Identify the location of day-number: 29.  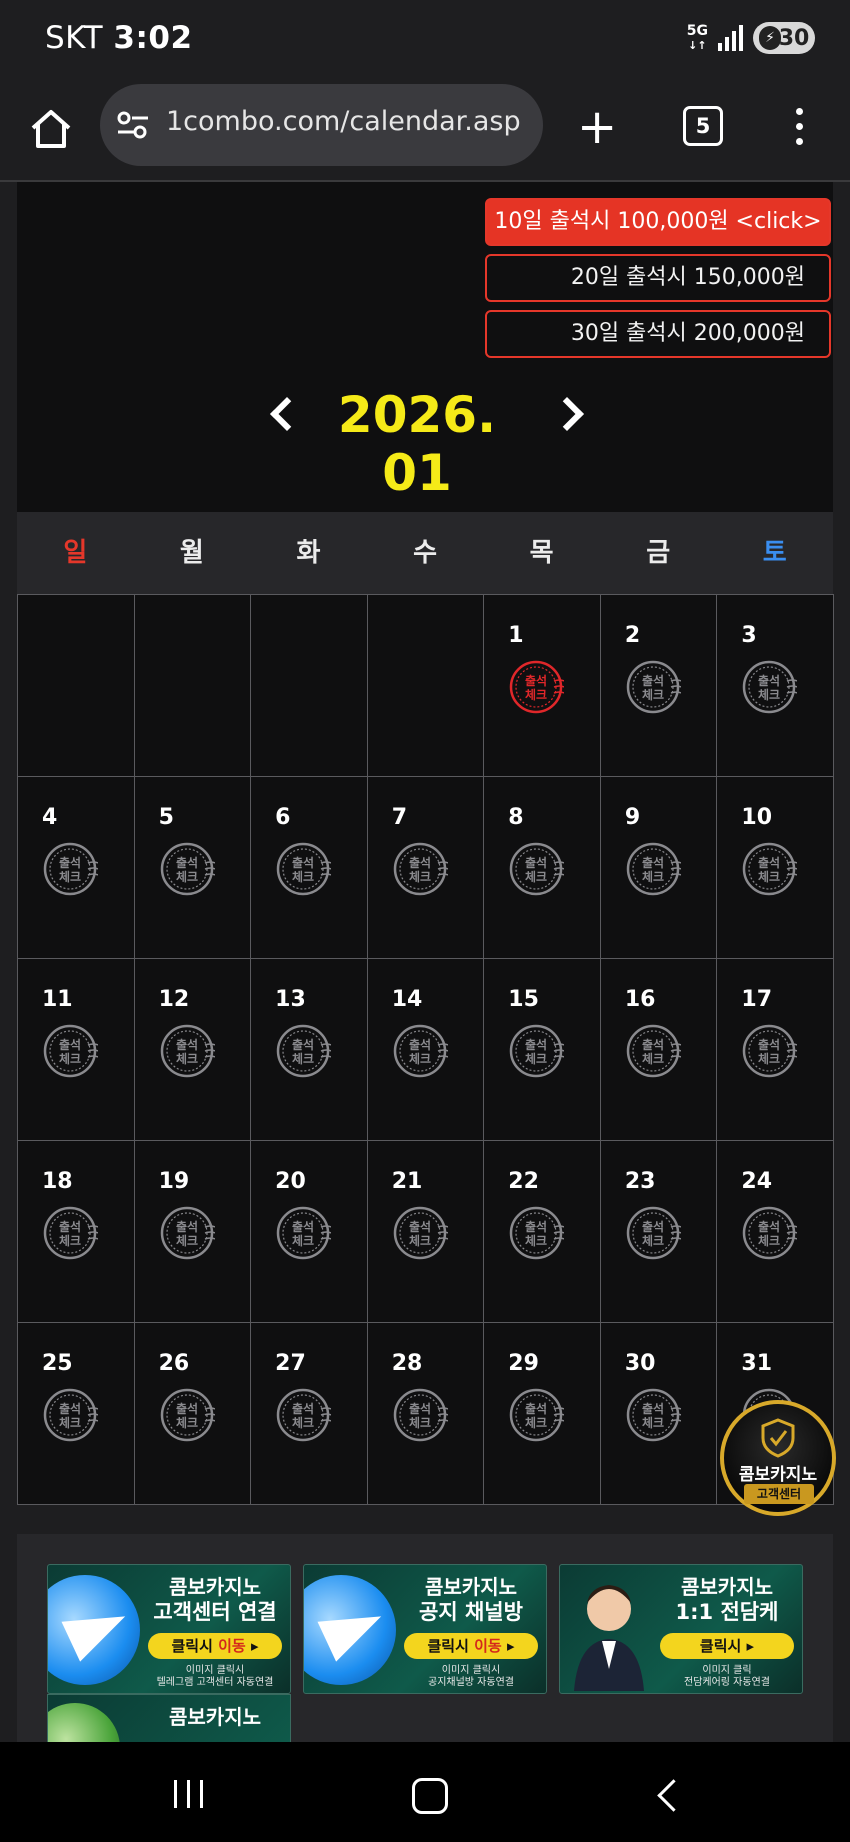
(523, 1363).